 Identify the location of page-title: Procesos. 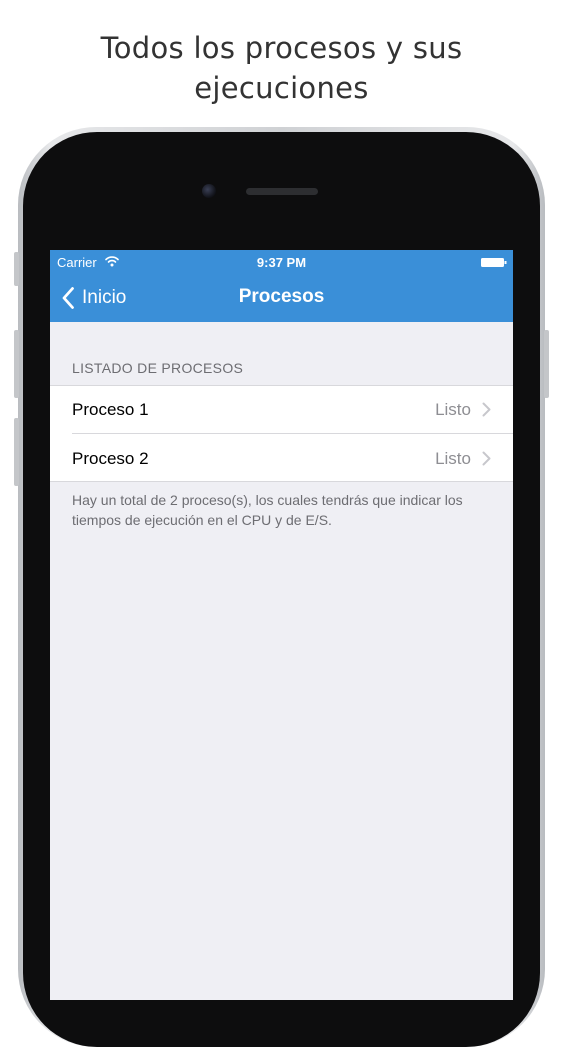
(281, 296).